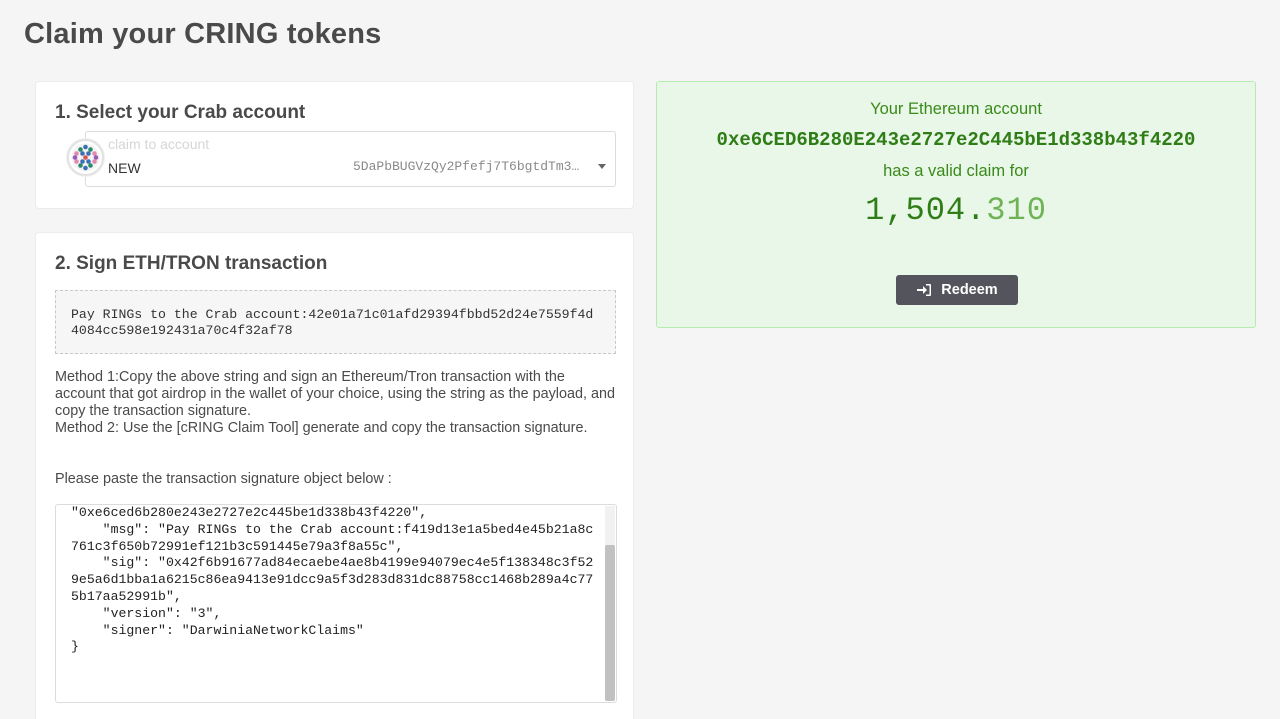 Image resolution: width=1280 pixels, height=719 pixels. What do you see at coordinates (203, 34) in the screenshot?
I see `page-title: Claim your CRING tokens` at bounding box center [203, 34].